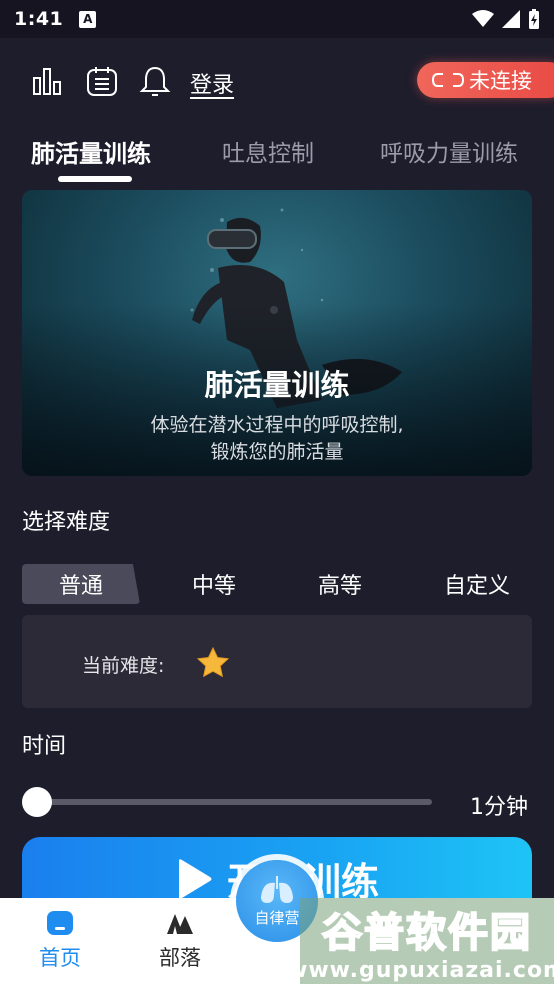  Describe the element at coordinates (195, 878) in the screenshot. I see `play-icon` at that location.